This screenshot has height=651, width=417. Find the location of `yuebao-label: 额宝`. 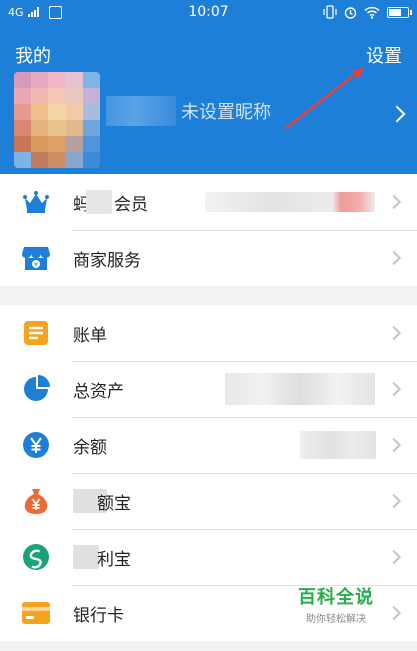

yuebao-label: 额宝 is located at coordinates (114, 503).